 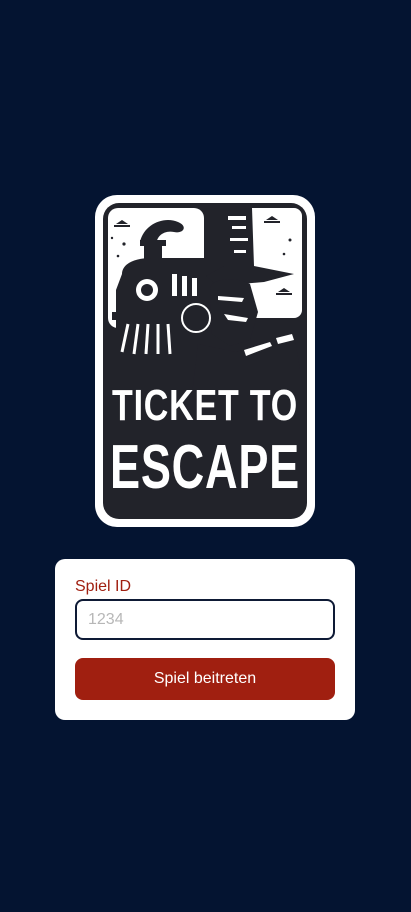 What do you see at coordinates (205, 679) in the screenshot?
I see `join-game-button: Spiel beitreten` at bounding box center [205, 679].